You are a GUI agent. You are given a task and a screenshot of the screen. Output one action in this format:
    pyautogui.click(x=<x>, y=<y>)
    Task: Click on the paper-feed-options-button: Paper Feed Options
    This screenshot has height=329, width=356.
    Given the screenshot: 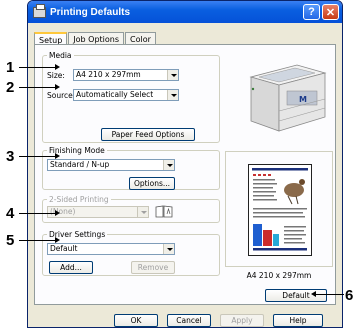 What is the action you would take?
    pyautogui.click(x=148, y=134)
    